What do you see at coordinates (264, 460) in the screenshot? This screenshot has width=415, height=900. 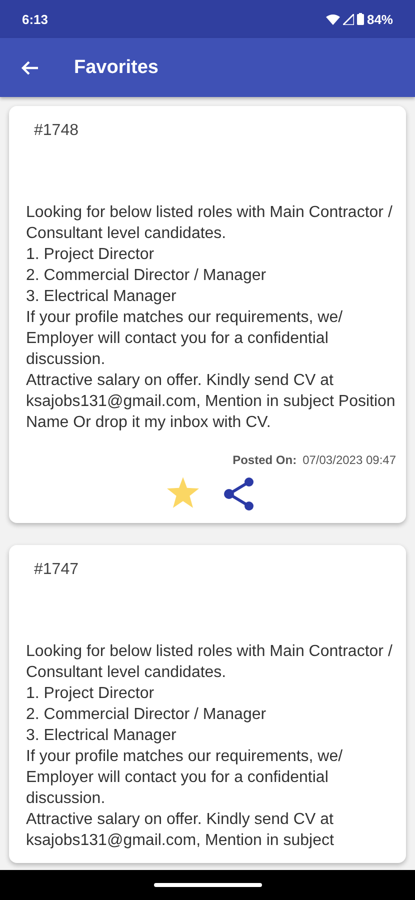 I see `posted-label: Posted On:` at bounding box center [264, 460].